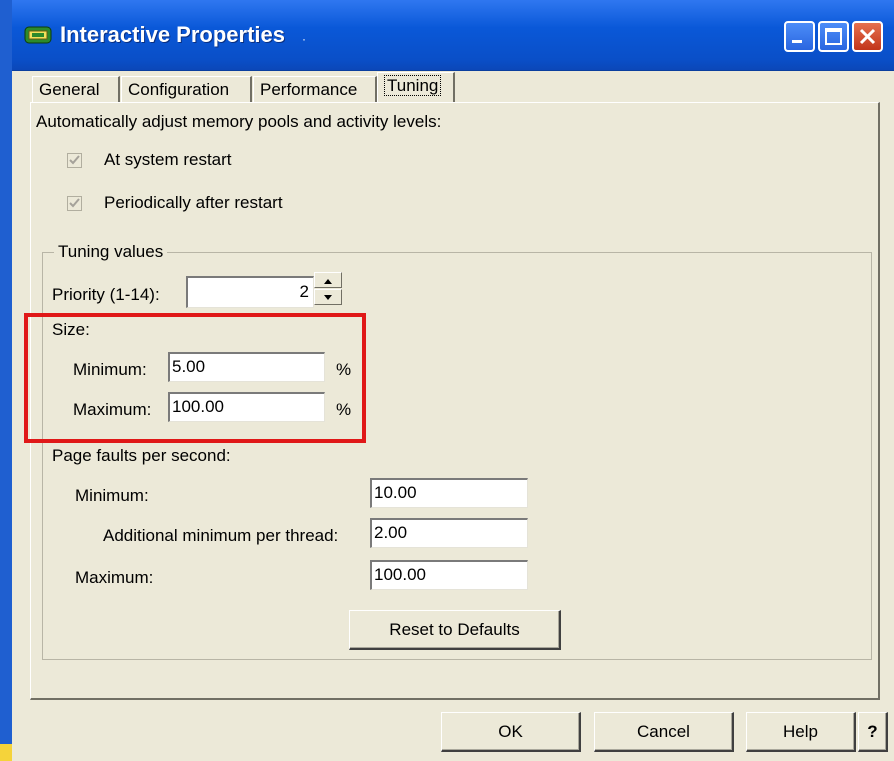  What do you see at coordinates (193, 202) in the screenshot?
I see `periodic-checkbox-label: Periodically after restart` at bounding box center [193, 202].